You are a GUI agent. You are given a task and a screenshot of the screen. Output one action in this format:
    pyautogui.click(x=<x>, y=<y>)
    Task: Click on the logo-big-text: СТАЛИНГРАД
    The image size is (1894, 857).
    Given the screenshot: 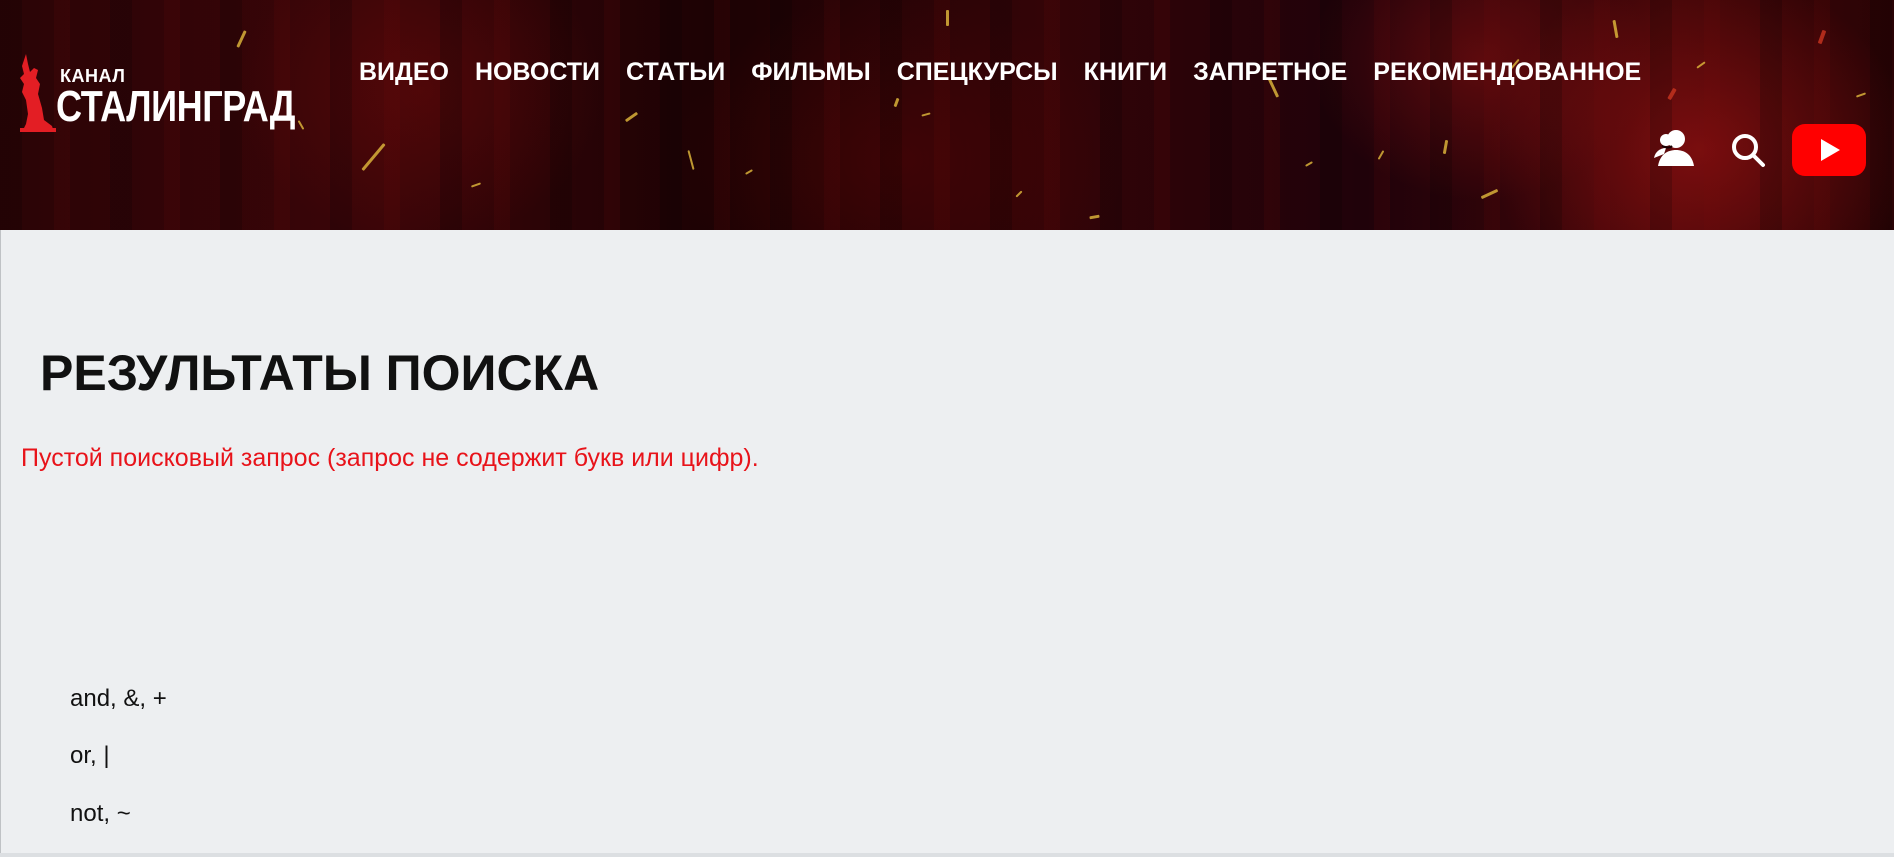 What is the action you would take?
    pyautogui.click(x=176, y=106)
    